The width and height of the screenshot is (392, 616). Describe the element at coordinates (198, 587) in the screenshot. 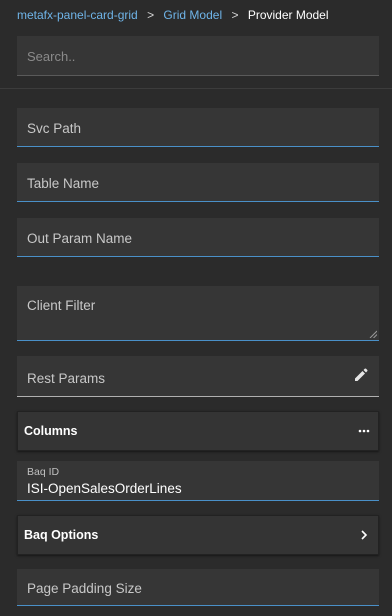

I see `page-padding-size-field: Page Padding Size` at that location.